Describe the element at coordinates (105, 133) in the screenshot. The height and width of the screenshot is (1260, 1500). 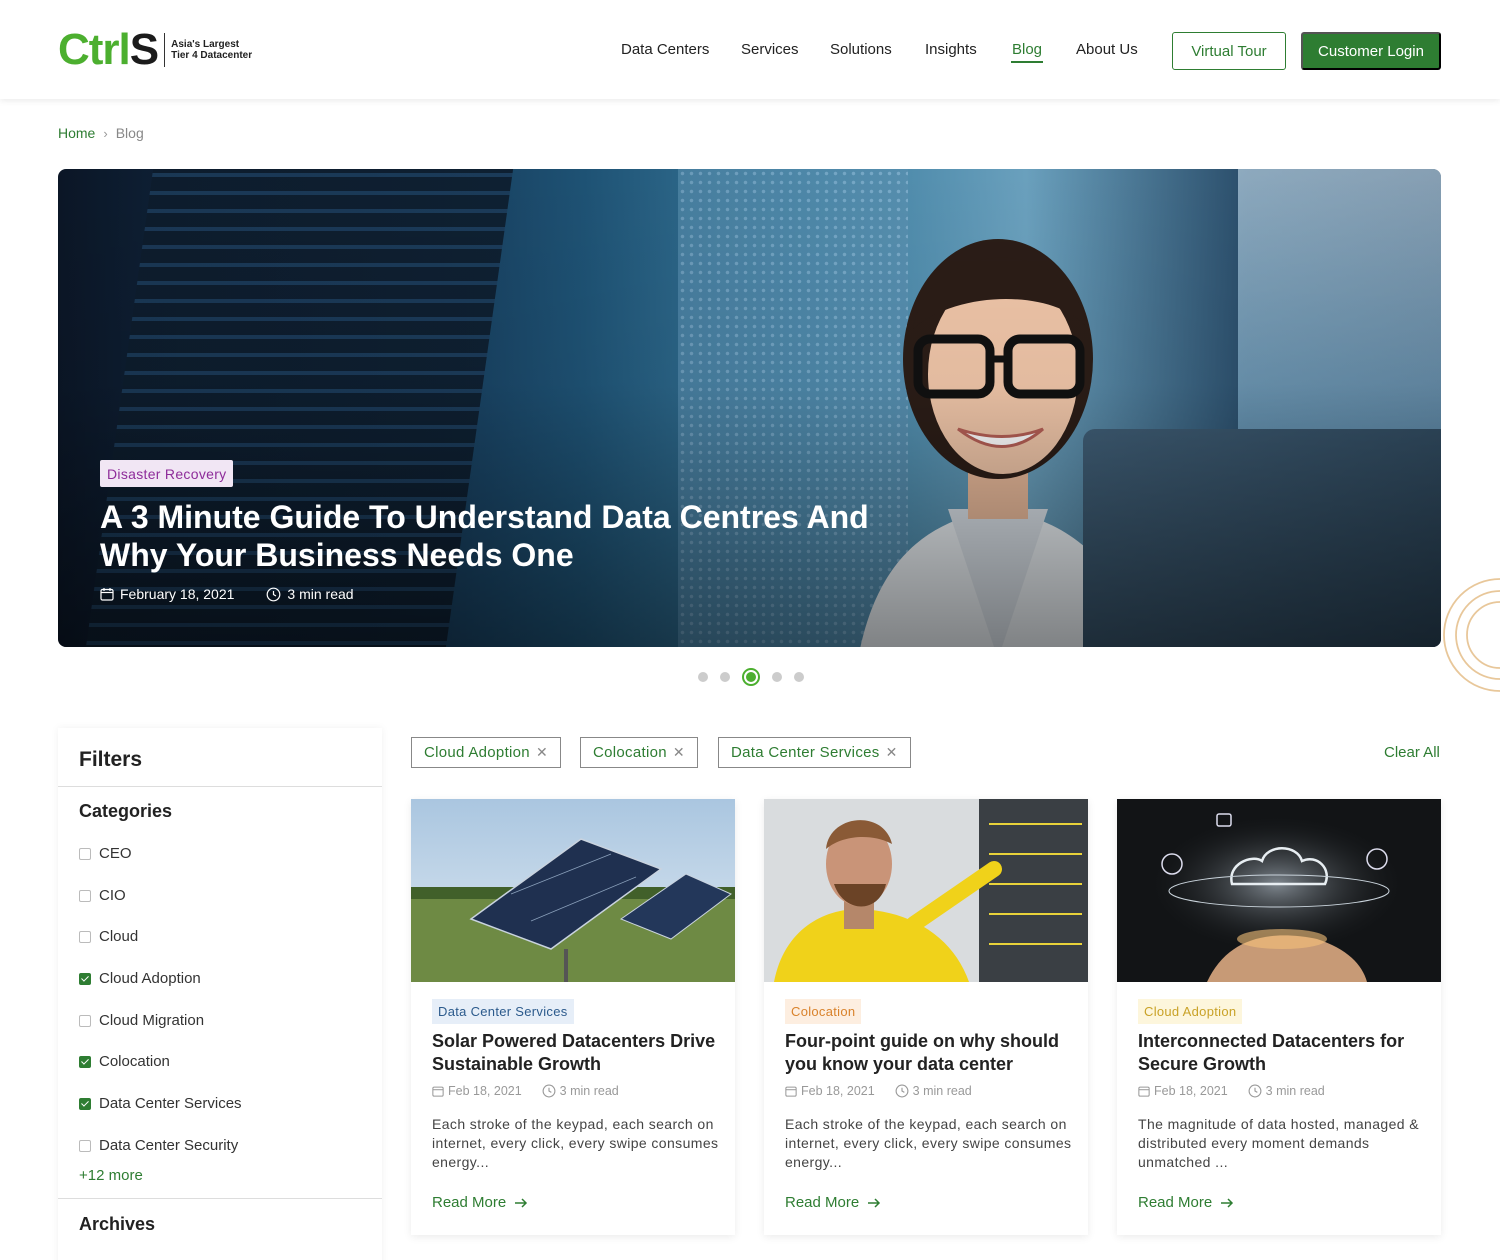
I see `breadcrumb-chevron-icon: ›` at that location.